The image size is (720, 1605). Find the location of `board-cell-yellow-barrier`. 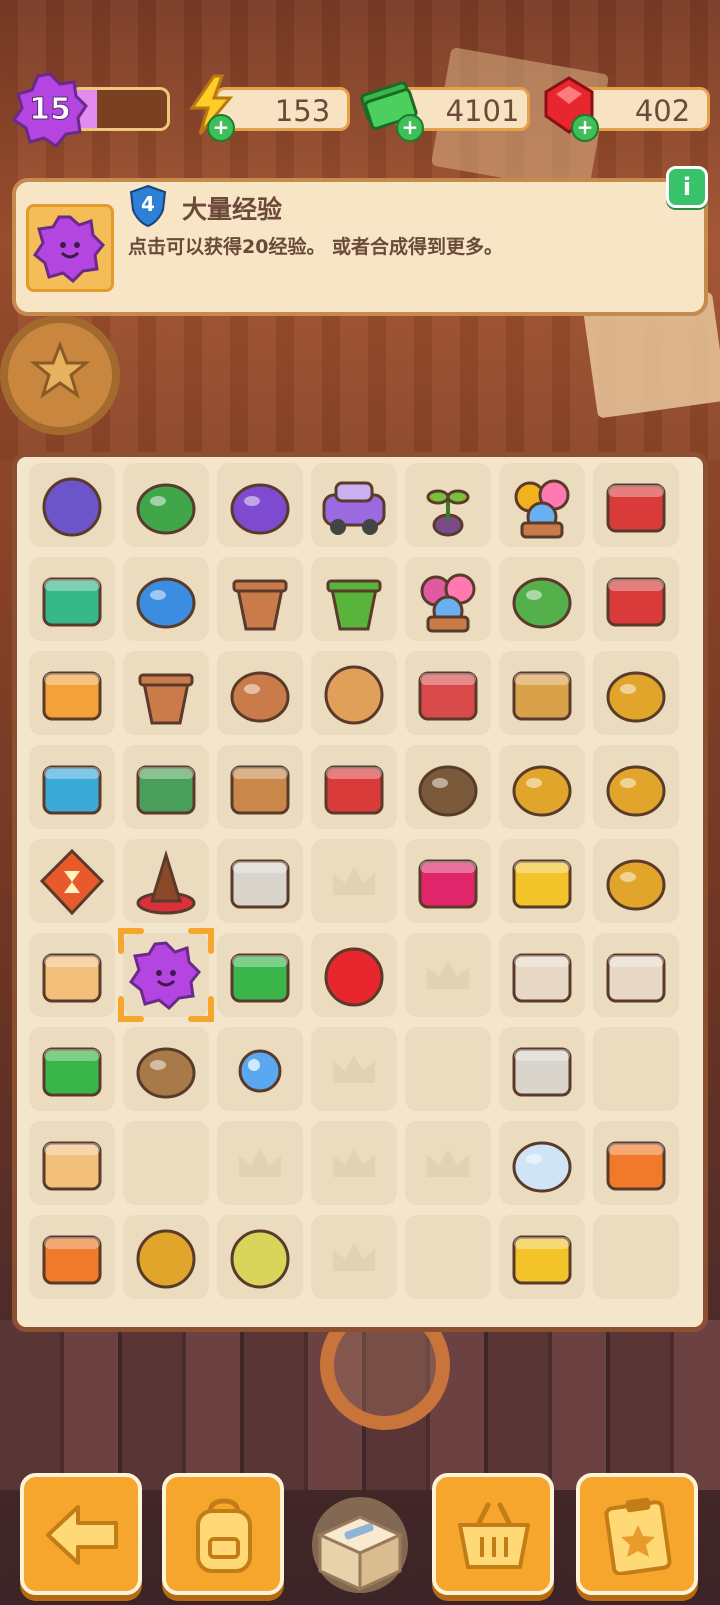

board-cell-yellow-barrier is located at coordinates (542, 1257).